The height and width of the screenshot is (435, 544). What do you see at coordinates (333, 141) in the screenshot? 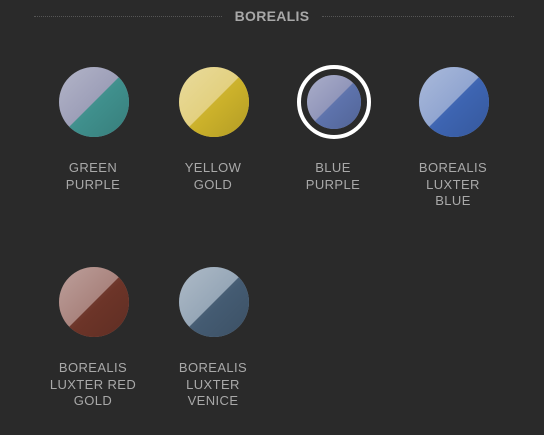
I see `swatch-blue-purple: BLUE PURPLE` at bounding box center [333, 141].